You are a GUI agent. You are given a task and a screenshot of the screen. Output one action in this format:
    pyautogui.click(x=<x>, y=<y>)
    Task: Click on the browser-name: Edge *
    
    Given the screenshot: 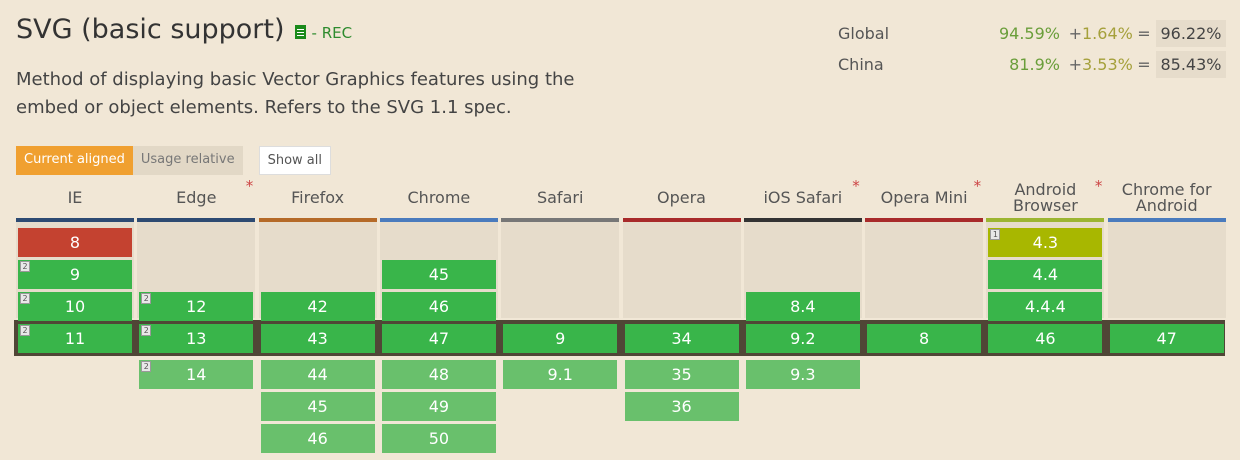 What is the action you would take?
    pyautogui.click(x=196, y=198)
    